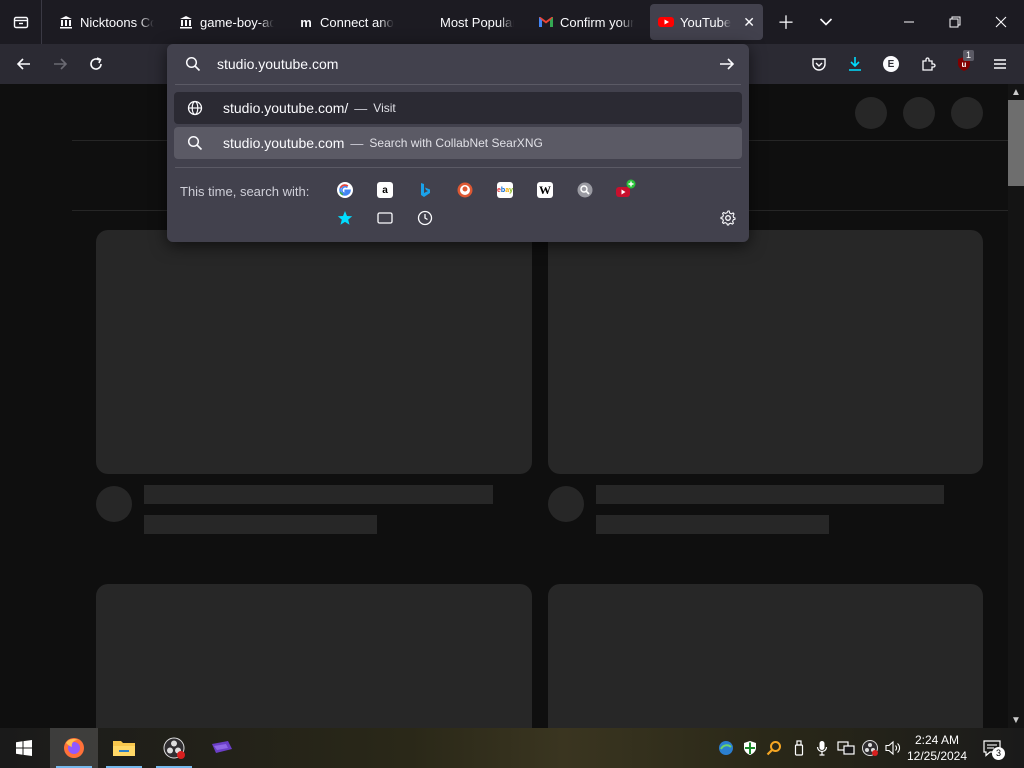 The height and width of the screenshot is (768, 1024). What do you see at coordinates (458, 167) in the screenshot?
I see `engines-divider` at bounding box center [458, 167].